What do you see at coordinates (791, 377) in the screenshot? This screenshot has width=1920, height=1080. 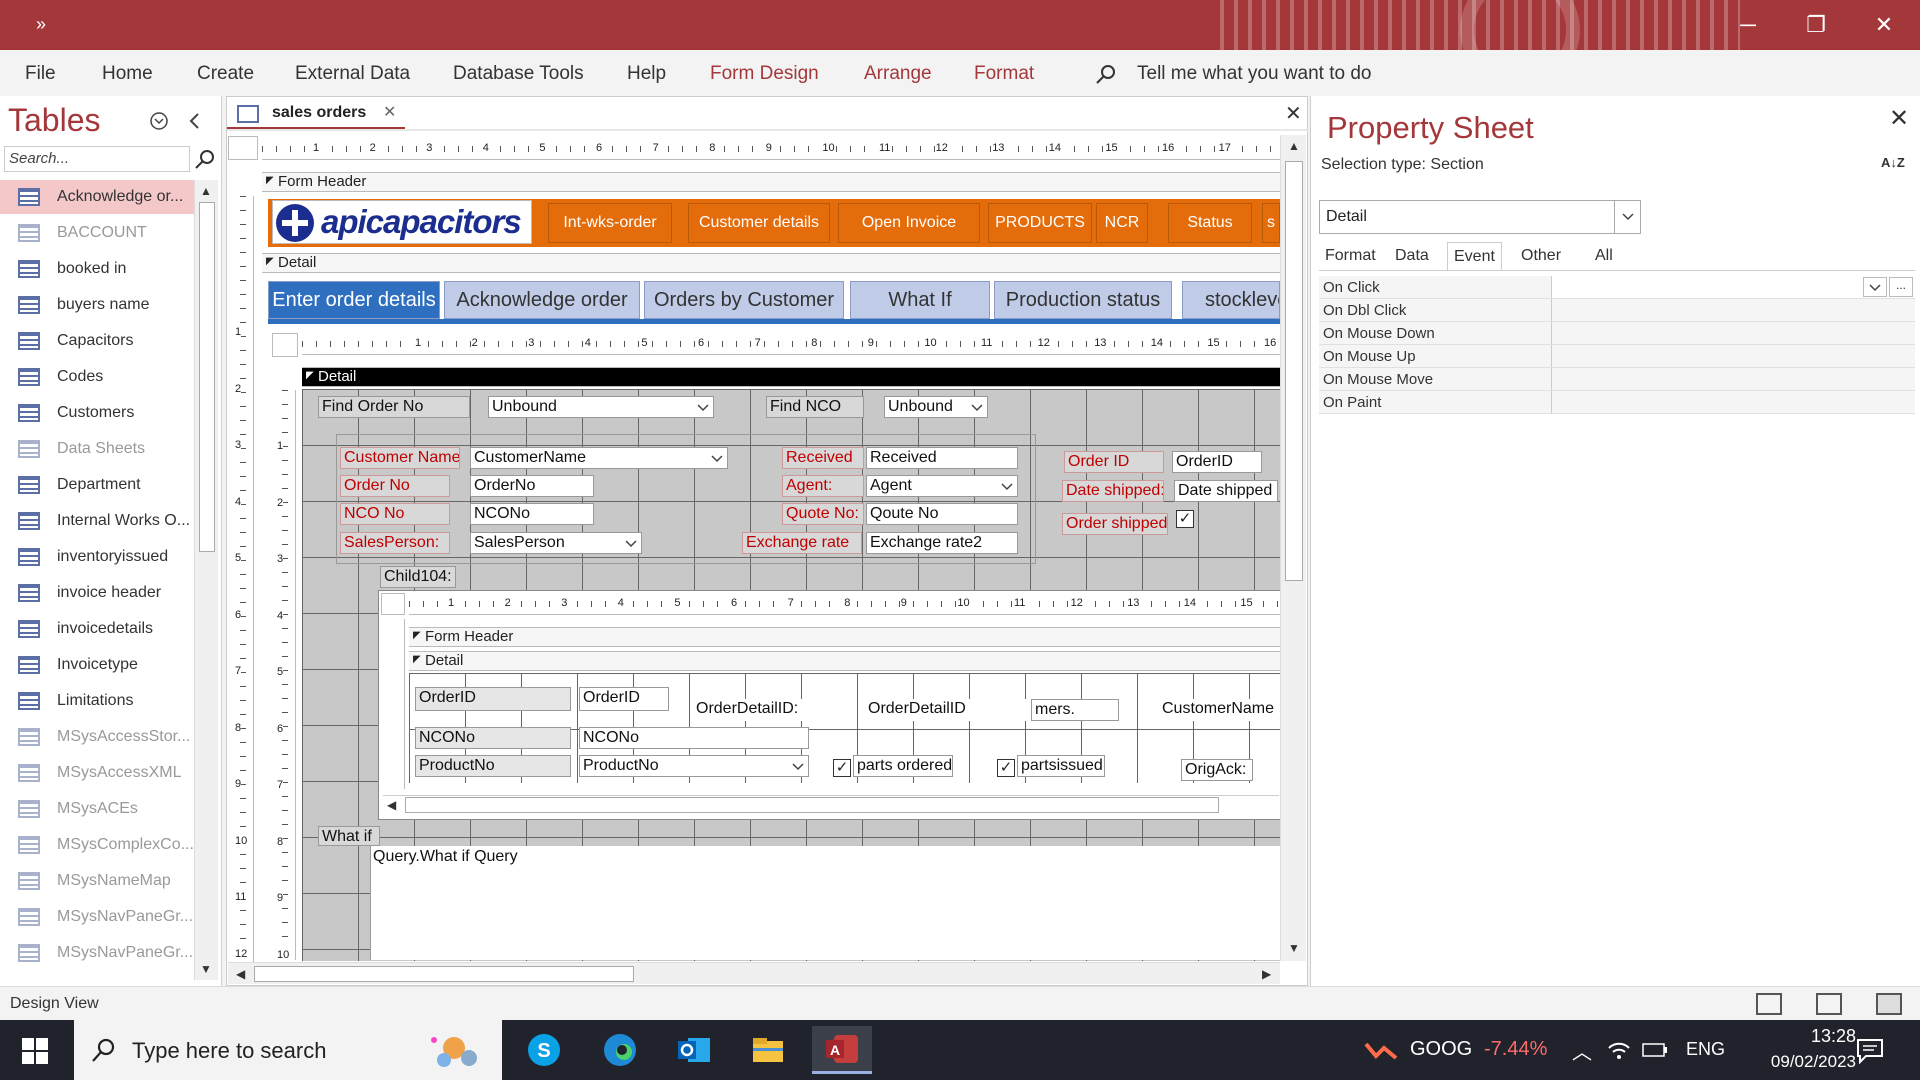 I see `inner-detail-bar: ◤ Detail` at bounding box center [791, 377].